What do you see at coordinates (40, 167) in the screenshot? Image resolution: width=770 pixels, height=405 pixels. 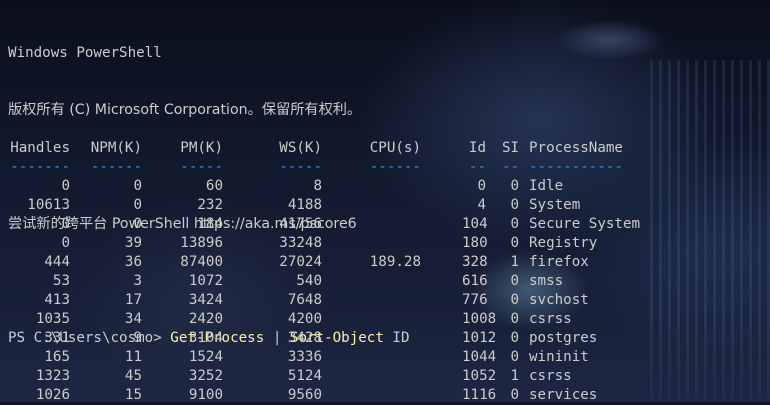 I see `cell-handles: -------` at bounding box center [40, 167].